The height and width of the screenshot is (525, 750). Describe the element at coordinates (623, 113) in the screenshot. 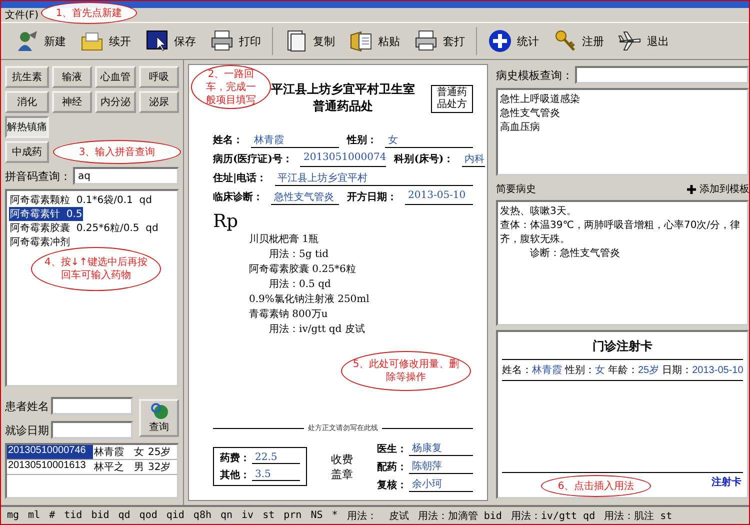

I see `template-item: 急性支气管炎` at that location.